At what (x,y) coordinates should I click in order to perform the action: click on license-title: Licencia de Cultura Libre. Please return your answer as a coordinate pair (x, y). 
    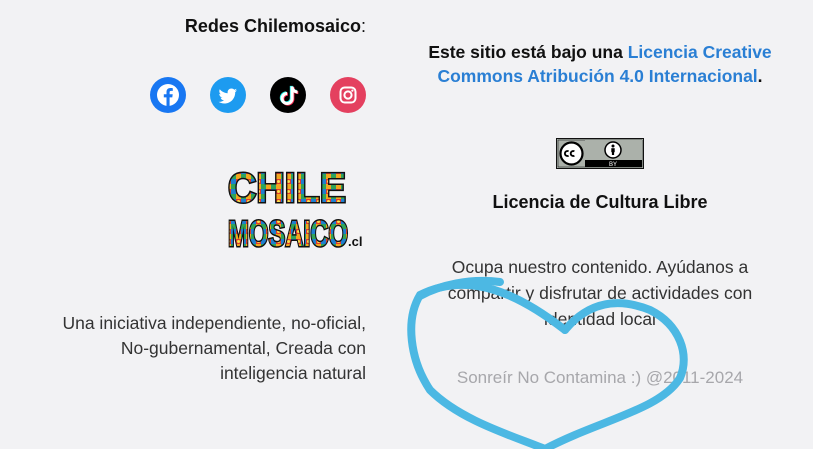
    Looking at the image, I should click on (600, 202).